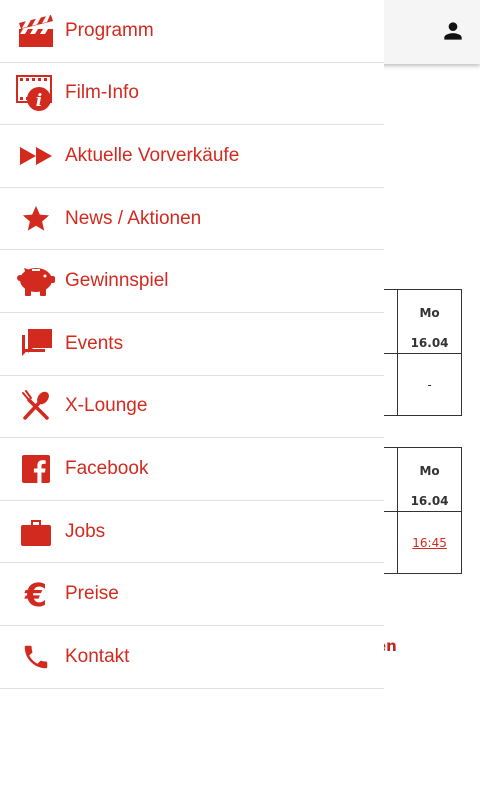  Describe the element at coordinates (192, 281) in the screenshot. I see `nav-item-gewinnspiel: Gewinnspiel` at that location.